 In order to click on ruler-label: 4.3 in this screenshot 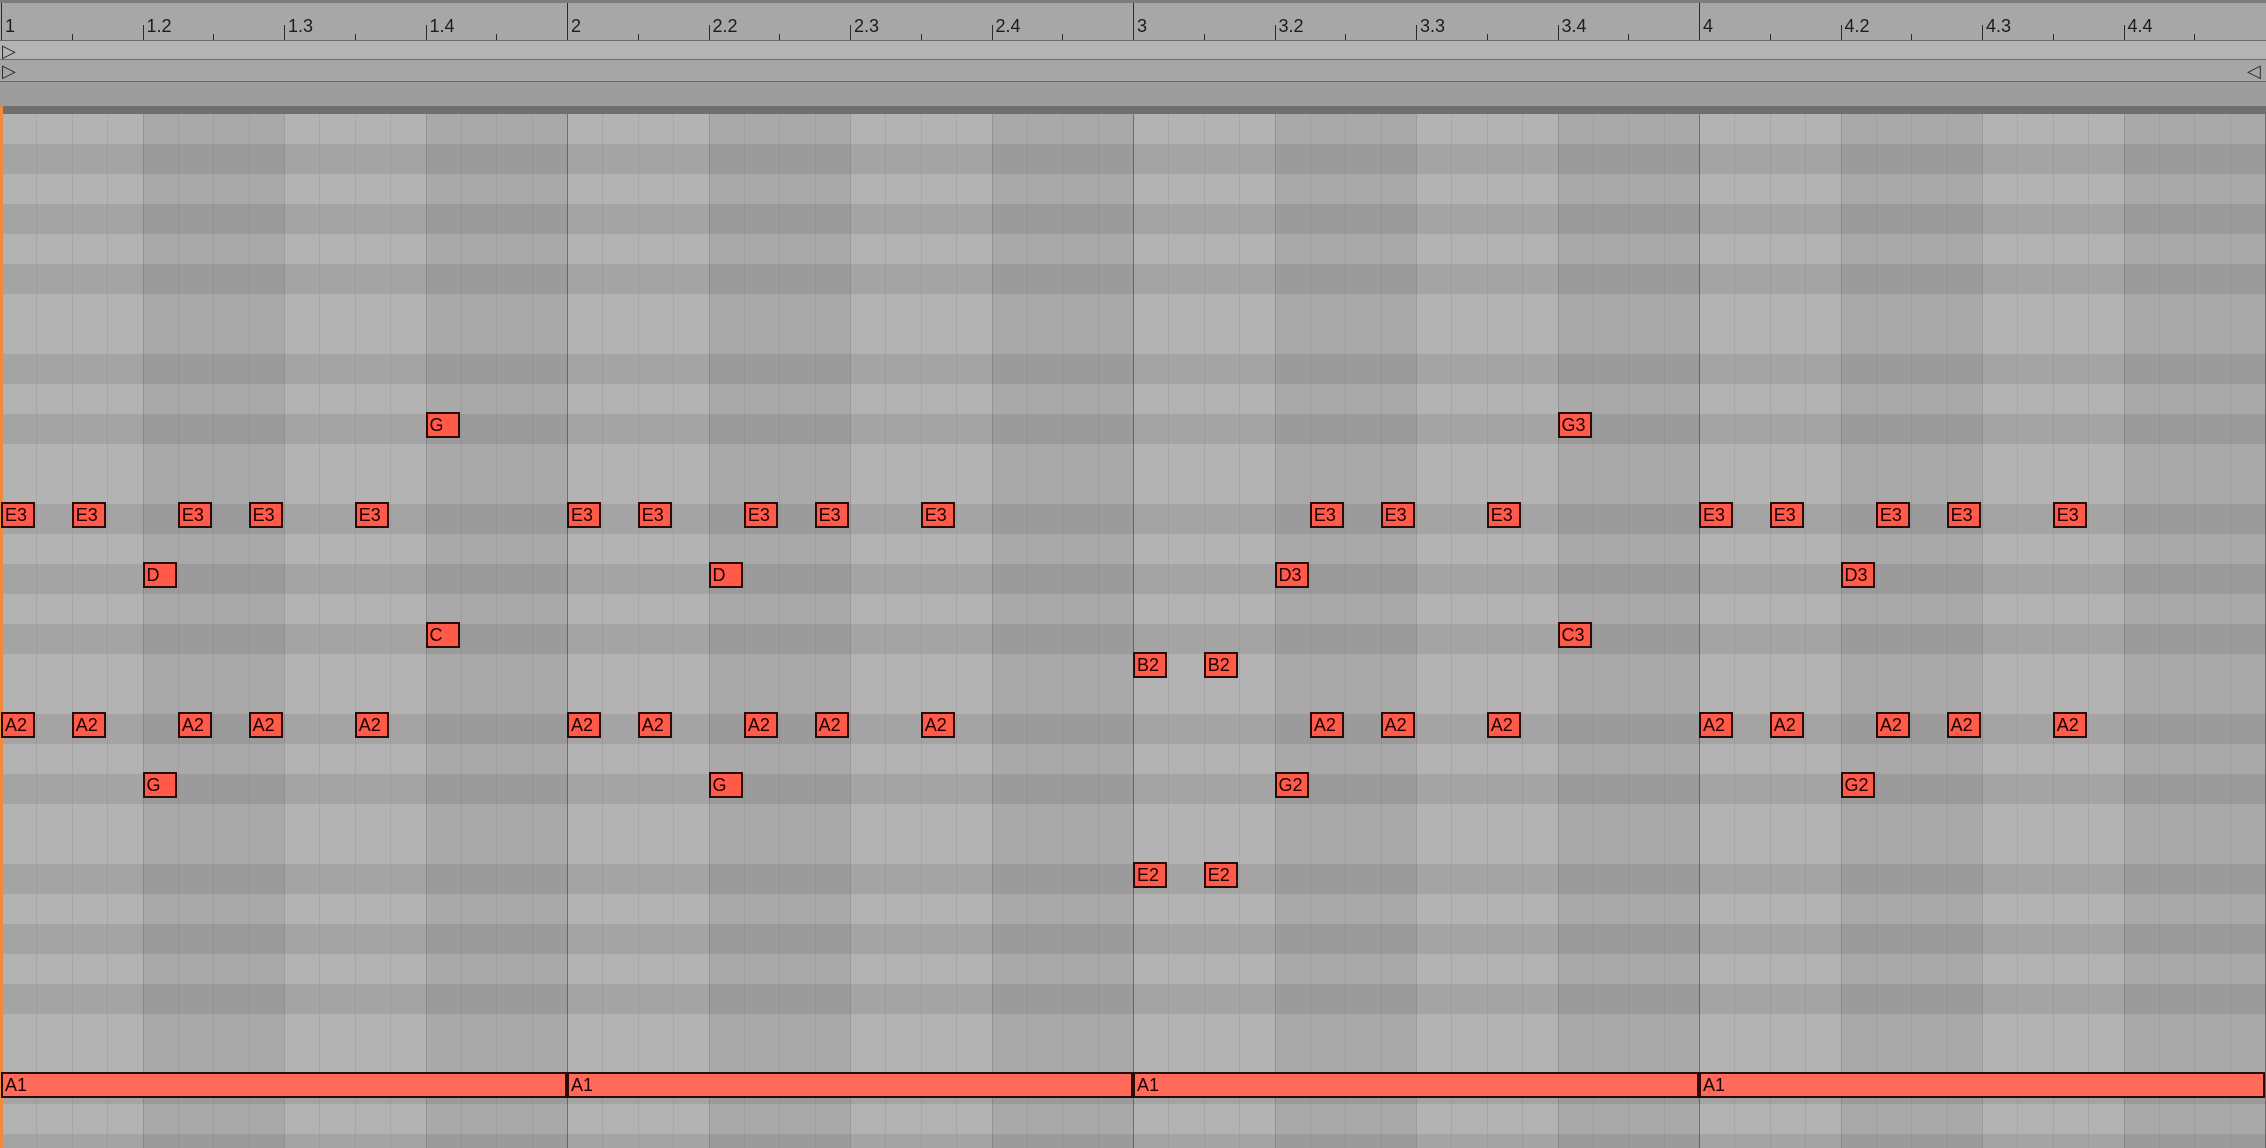, I will do `click(1999, 26)`.